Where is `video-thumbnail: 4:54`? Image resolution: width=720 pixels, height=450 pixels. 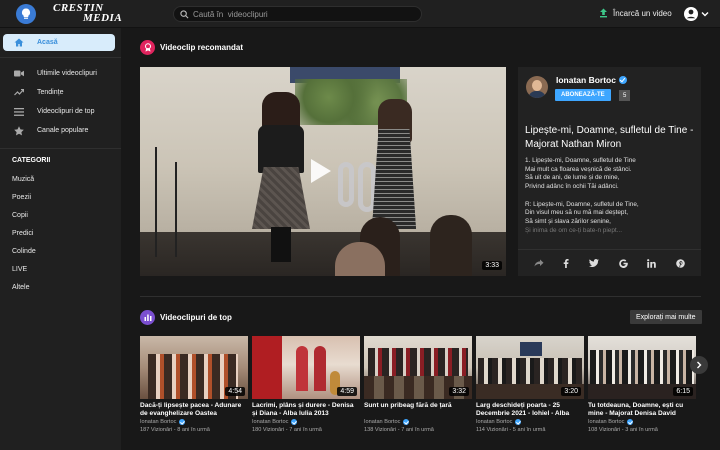 video-thumbnail: 4:54 is located at coordinates (194, 367).